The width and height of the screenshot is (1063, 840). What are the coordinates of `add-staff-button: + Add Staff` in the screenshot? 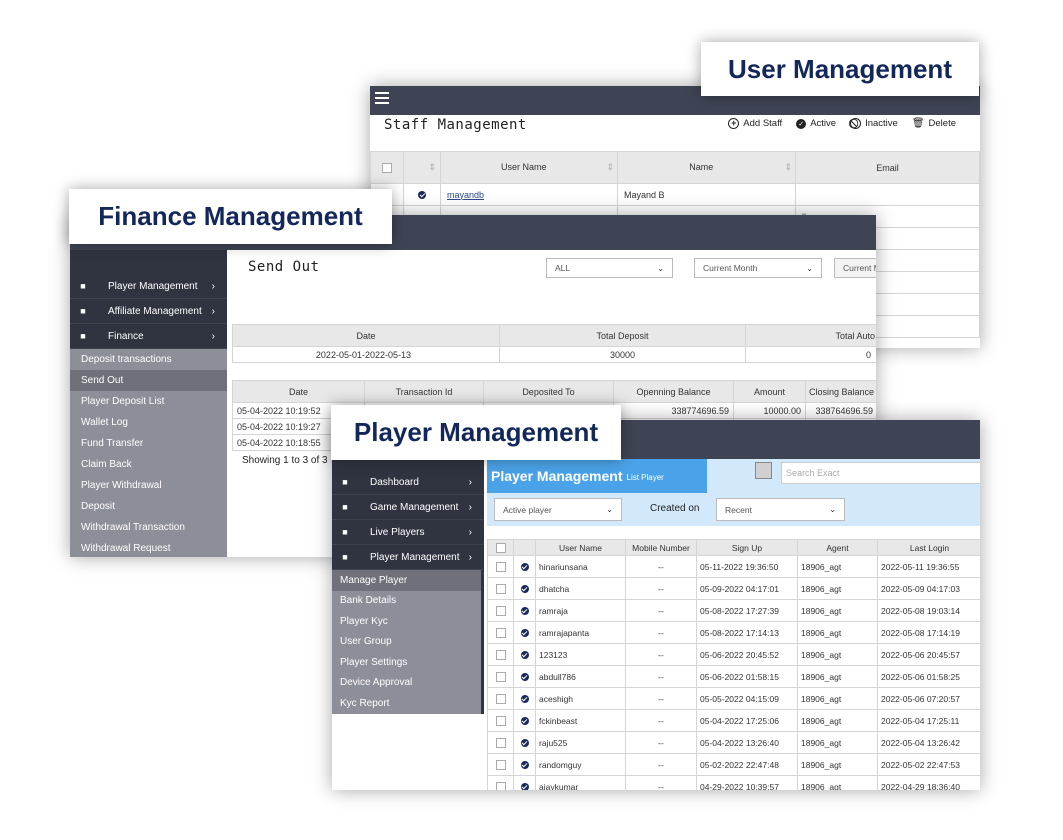 It's located at (755, 123).